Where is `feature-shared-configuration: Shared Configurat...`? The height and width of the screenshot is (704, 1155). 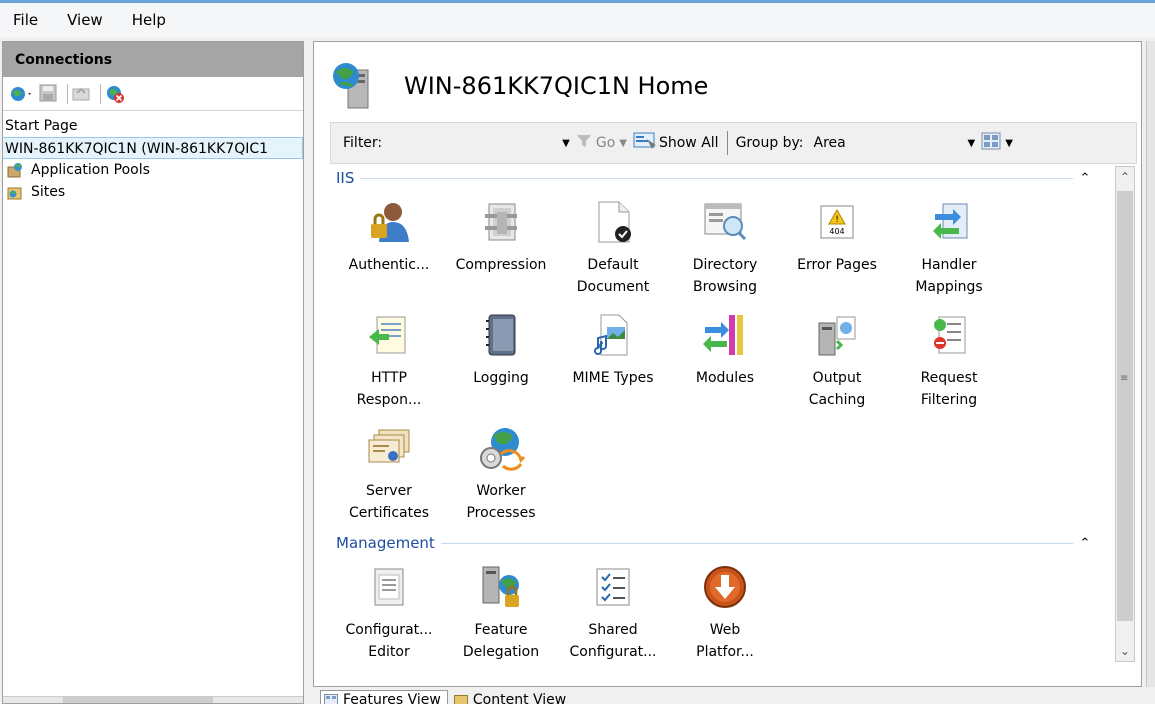 feature-shared-configuration: Shared Configurat... is located at coordinates (613, 611).